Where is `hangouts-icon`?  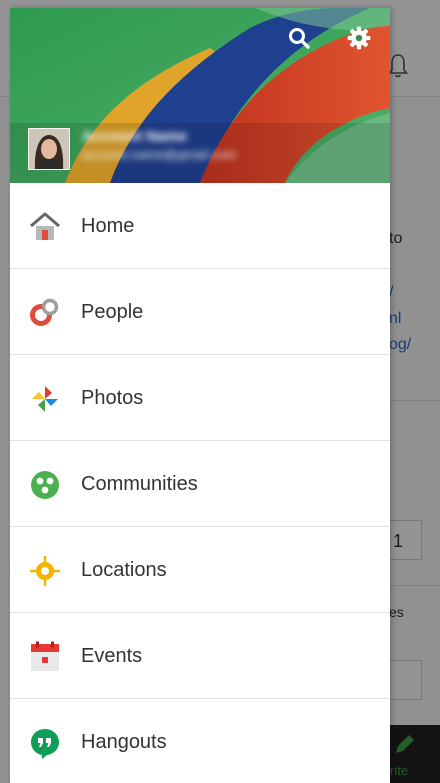
hangouts-icon is located at coordinates (45, 743).